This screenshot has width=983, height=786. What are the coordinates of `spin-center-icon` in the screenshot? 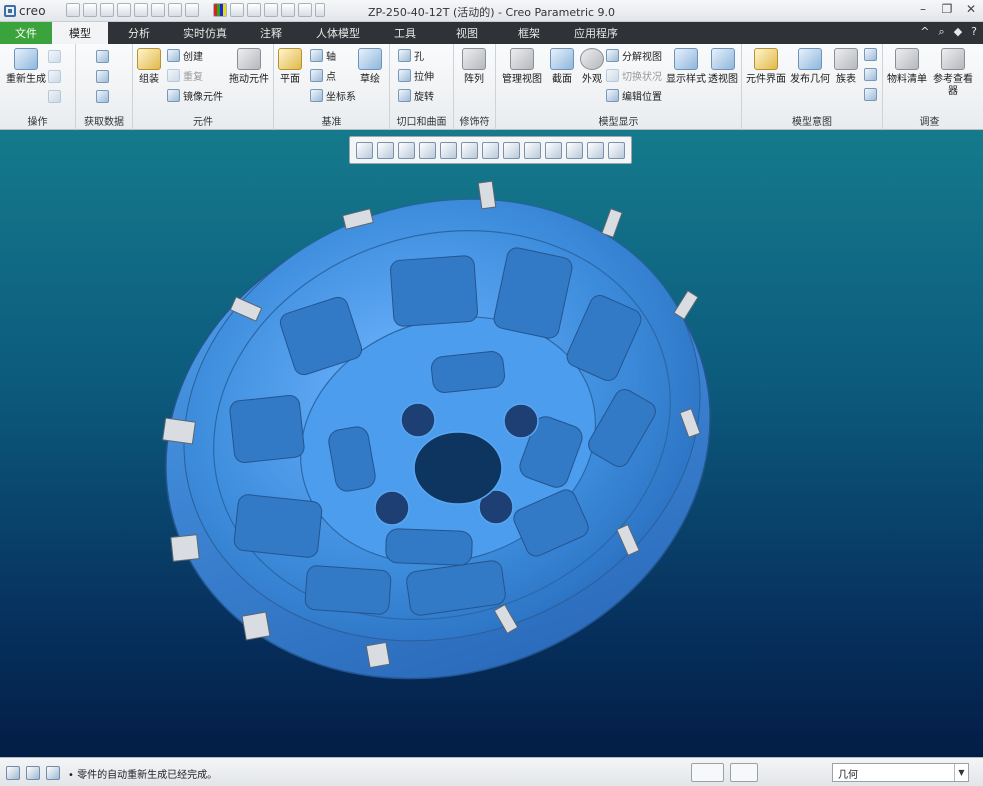 It's located at (574, 150).